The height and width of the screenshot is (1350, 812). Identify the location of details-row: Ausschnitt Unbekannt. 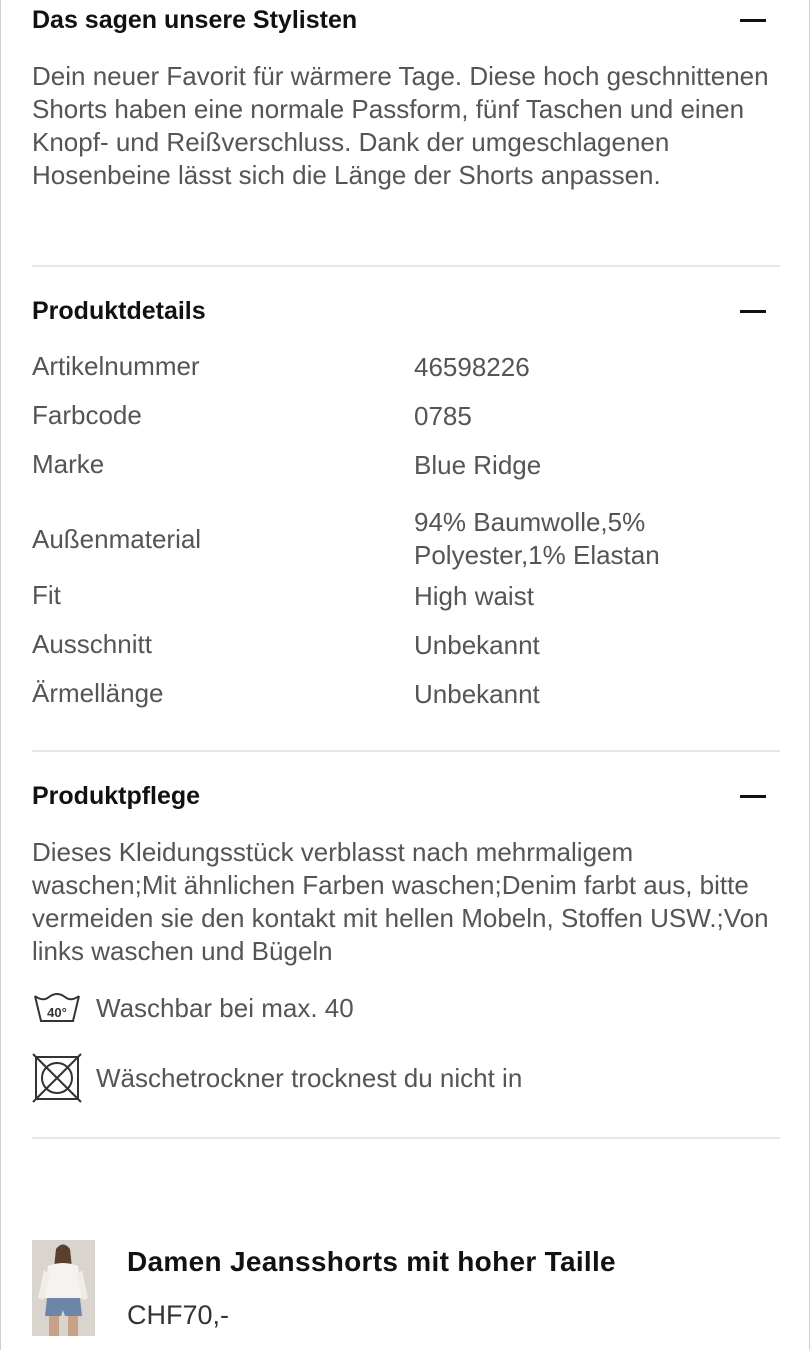
(406, 653).